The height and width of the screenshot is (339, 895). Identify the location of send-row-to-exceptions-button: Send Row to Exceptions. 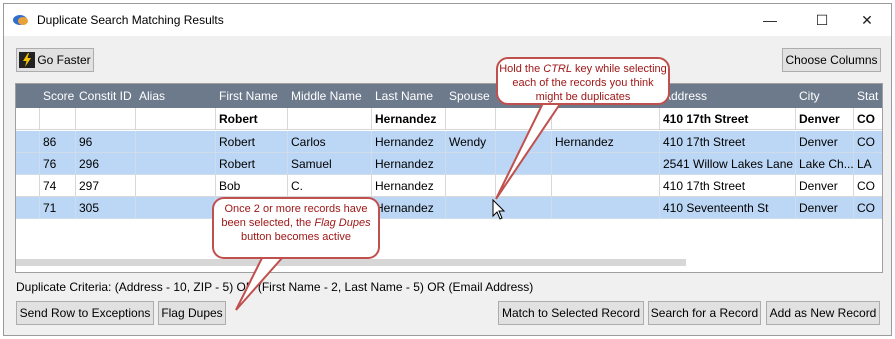
(85, 313).